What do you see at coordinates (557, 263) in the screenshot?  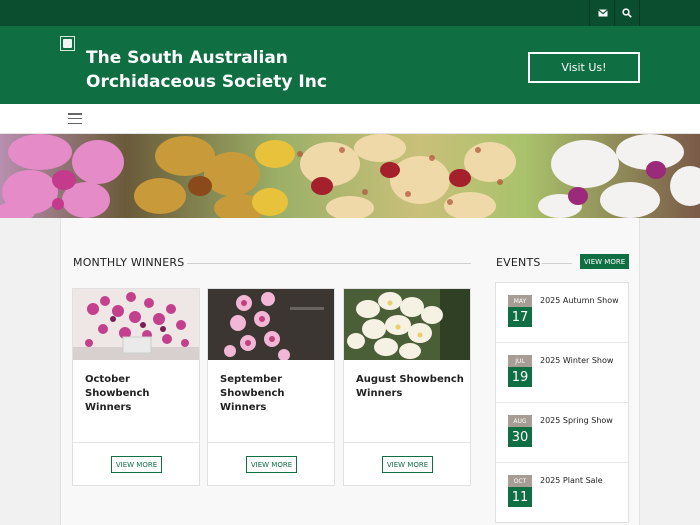 I see `events-divider` at bounding box center [557, 263].